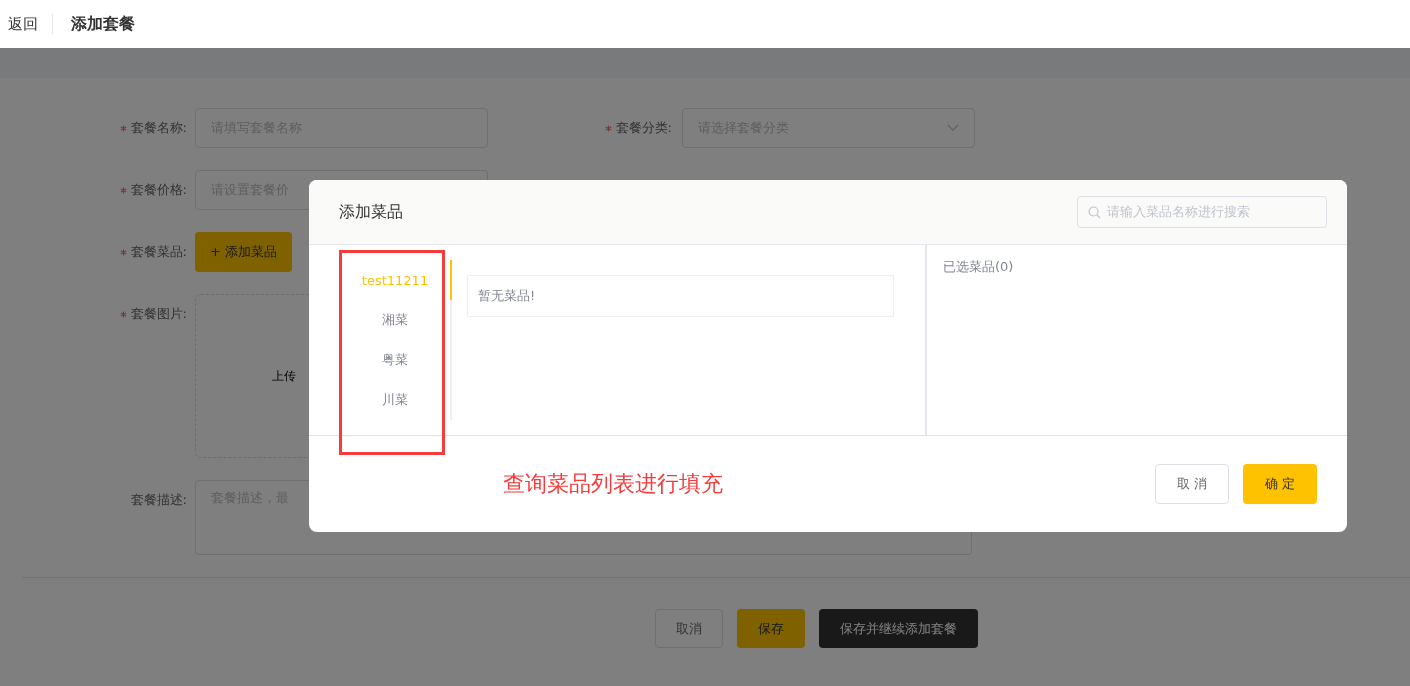 The height and width of the screenshot is (686, 1410). I want to click on field-label: 套餐名称:, so click(158, 127).